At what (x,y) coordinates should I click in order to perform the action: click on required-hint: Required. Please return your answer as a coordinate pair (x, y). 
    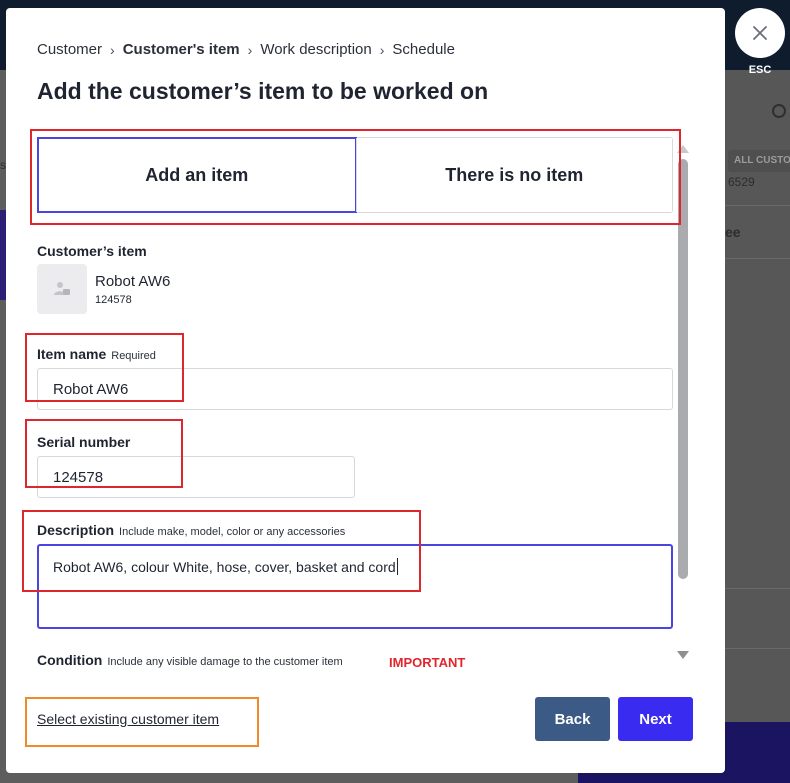
    Looking at the image, I should click on (133, 356).